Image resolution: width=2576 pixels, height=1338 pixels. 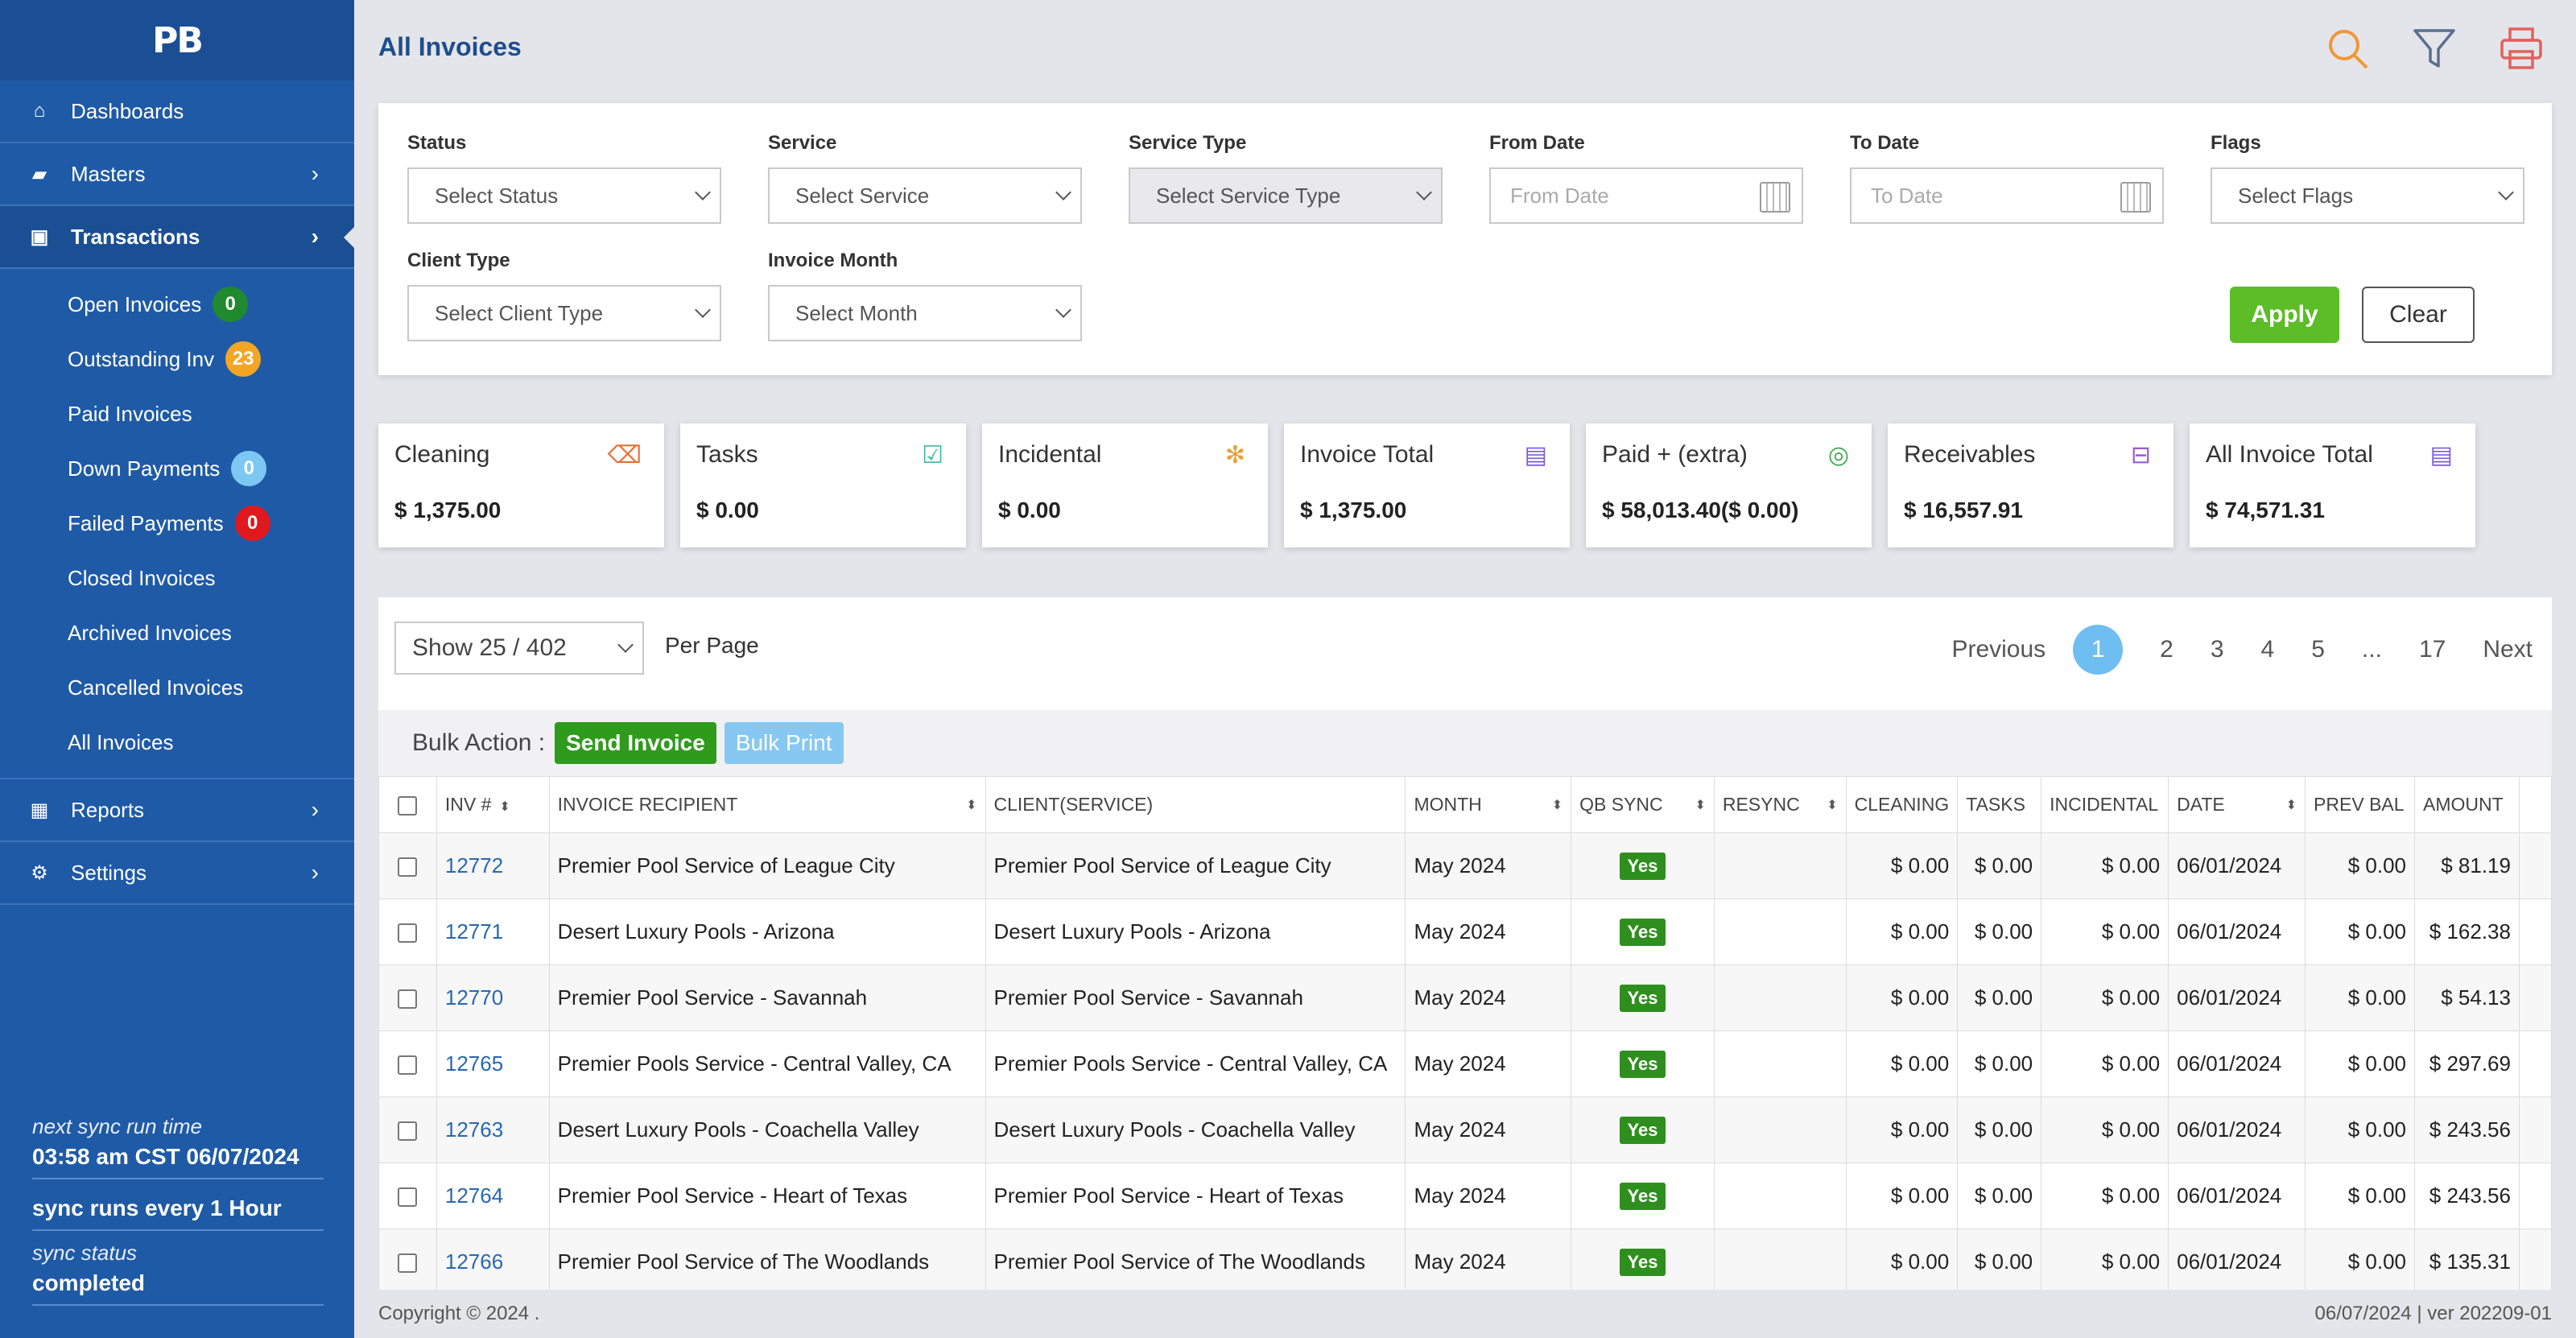 I want to click on count-badge: 0, so click(x=252, y=523).